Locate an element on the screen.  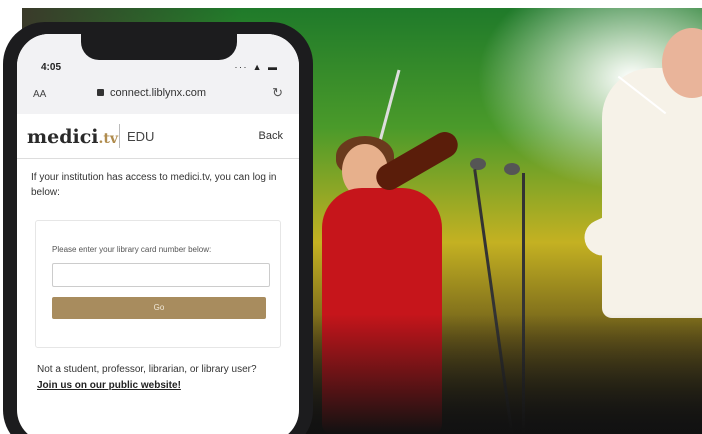
url-text: connect.liblynx.com is located at coordinates (158, 93).